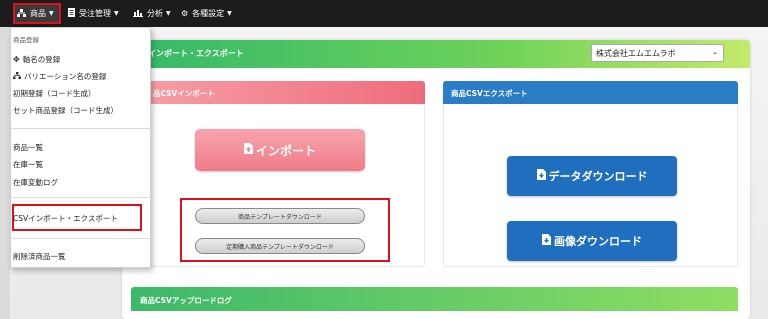 This screenshot has width=768, height=319. I want to click on menu-item-stock-list: 在庫一覧, so click(28, 164).